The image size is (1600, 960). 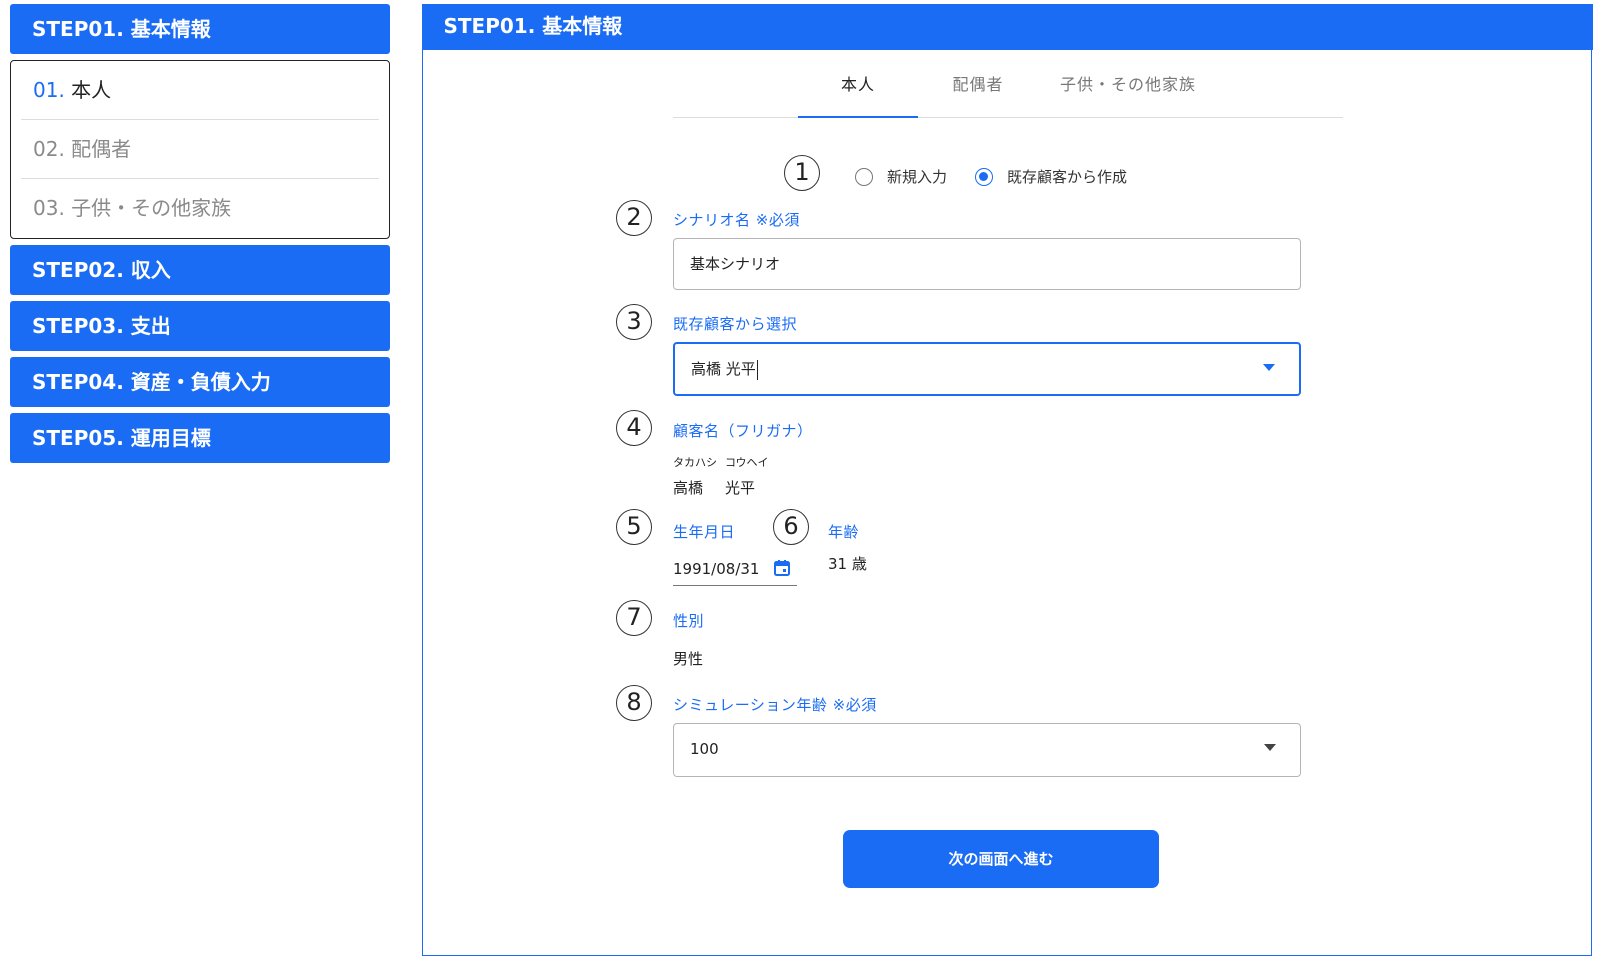 What do you see at coordinates (49, 149) in the screenshot?
I see `sub-item-number: 02.` at bounding box center [49, 149].